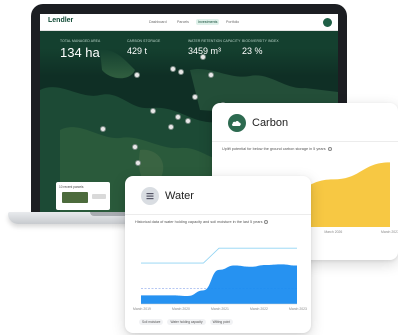 The height and width of the screenshot is (335, 398). I want to click on stat-managed-area: Total managed area 134 ha, so click(80, 49).